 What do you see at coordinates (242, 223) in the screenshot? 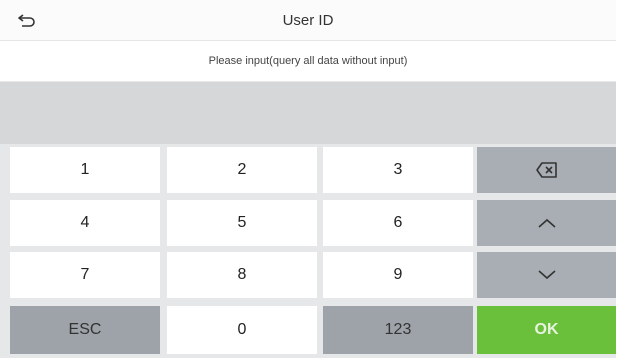
I see `key-5: 5` at bounding box center [242, 223].